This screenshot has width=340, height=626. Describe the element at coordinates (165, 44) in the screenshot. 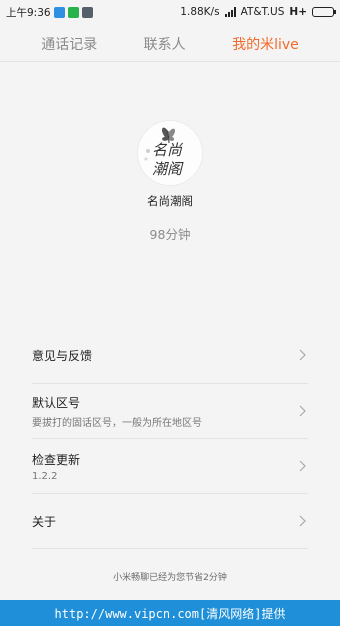

I see `tab-contacts: 联系人` at that location.